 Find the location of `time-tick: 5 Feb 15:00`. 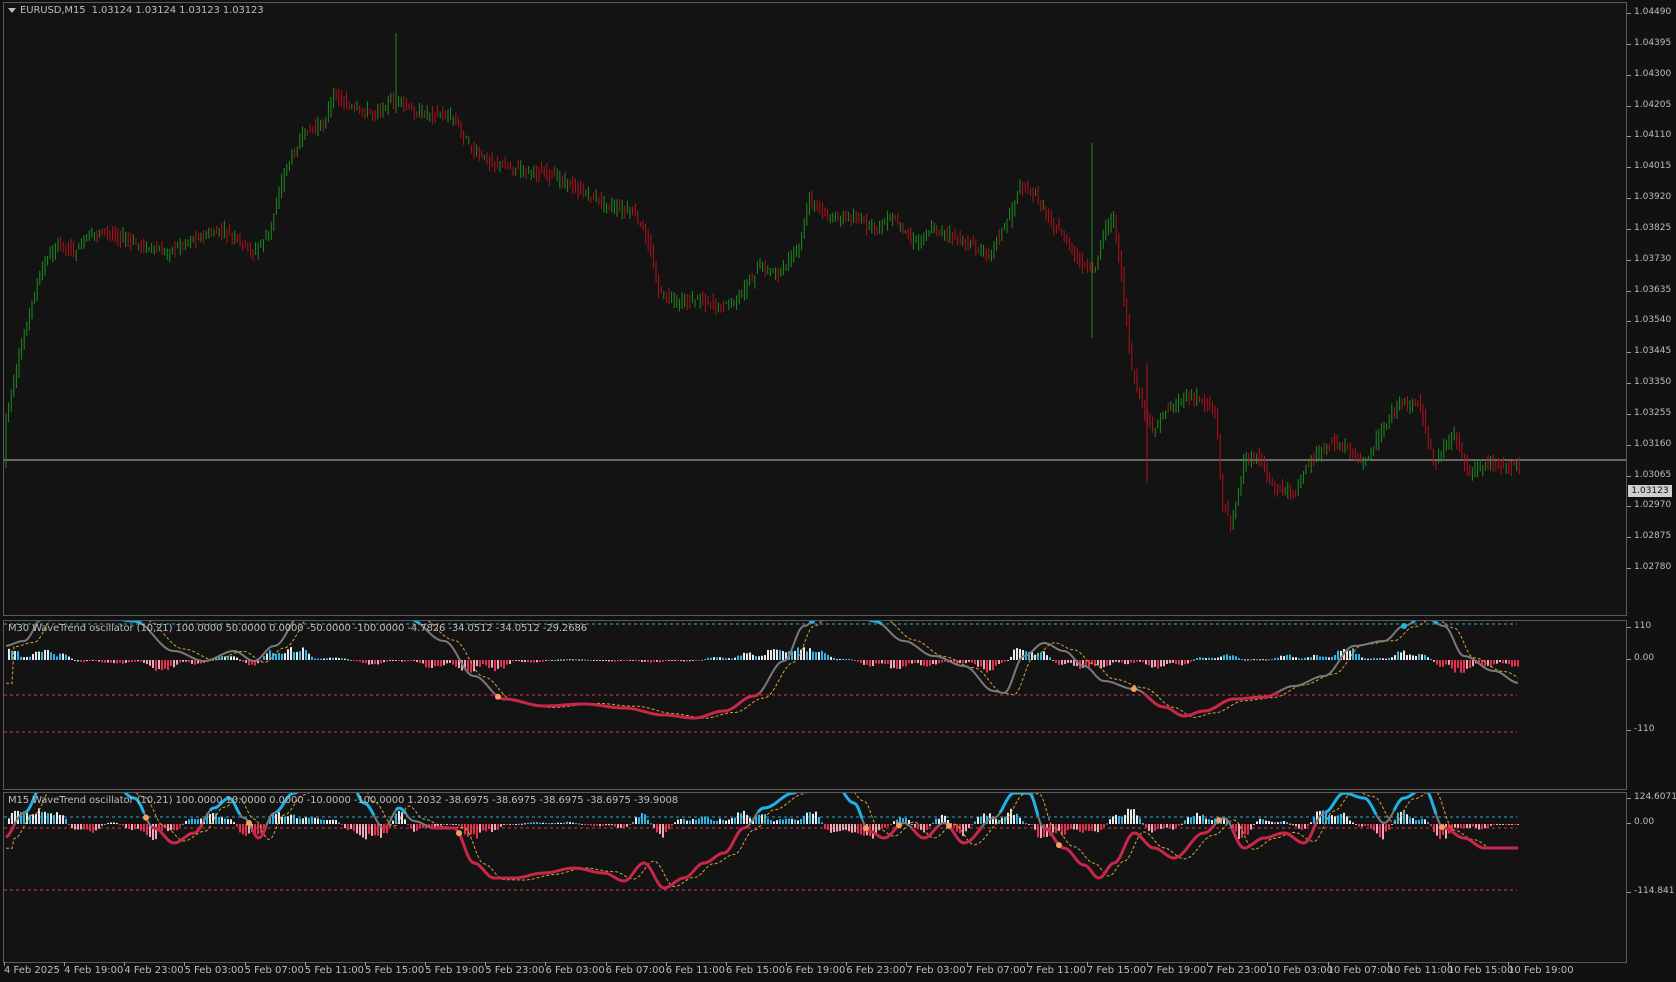

time-tick: 5 Feb 15:00 is located at coordinates (394, 969).